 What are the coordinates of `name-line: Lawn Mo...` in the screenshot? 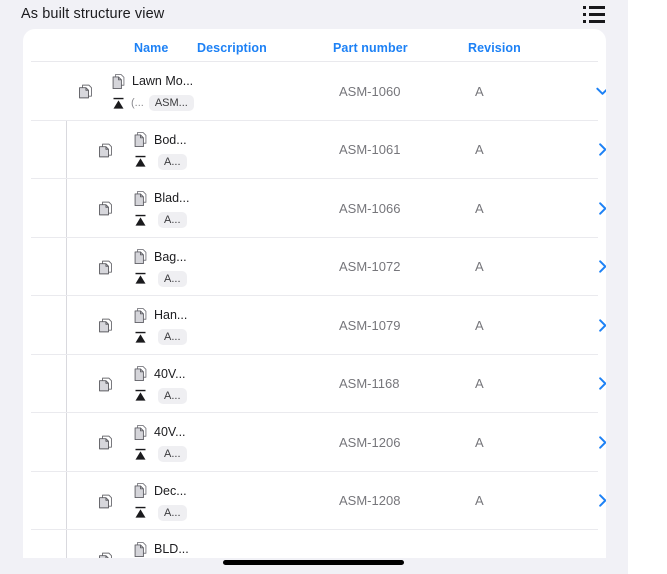 It's located at (186, 81).